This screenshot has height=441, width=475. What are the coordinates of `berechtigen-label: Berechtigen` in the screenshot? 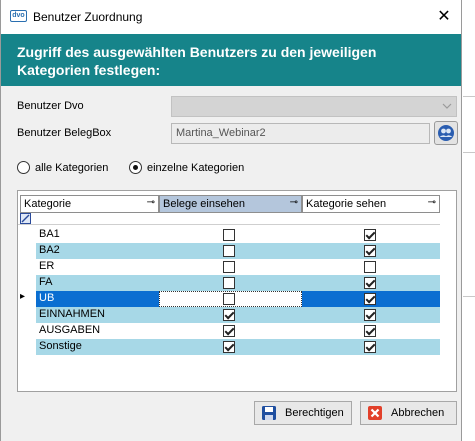 It's located at (314, 413).